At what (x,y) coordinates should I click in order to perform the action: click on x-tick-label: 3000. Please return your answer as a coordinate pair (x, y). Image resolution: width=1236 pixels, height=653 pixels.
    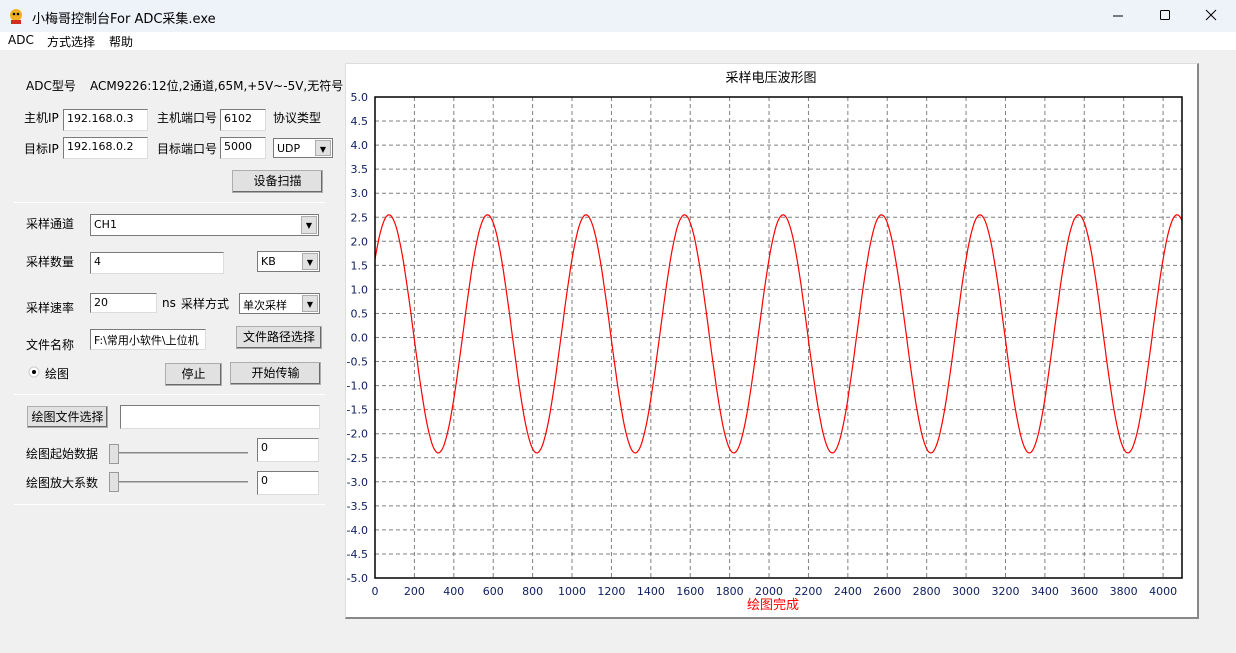
    Looking at the image, I should click on (966, 591).